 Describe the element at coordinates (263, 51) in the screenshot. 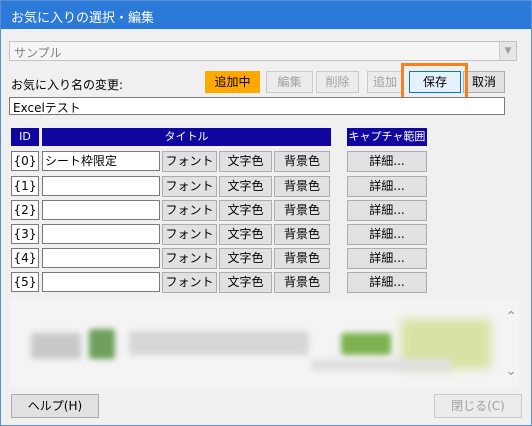

I see `favorite-select: サンプル ▼` at that location.